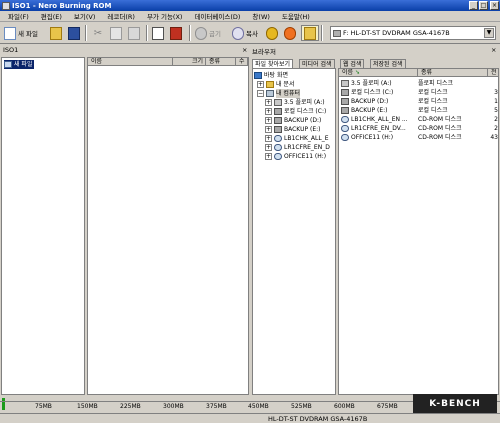 Image resolution: width=500 pixels, height=423 pixels. Describe the element at coordinates (318, 419) in the screenshot. I see `status-drive: HL-DT-ST DVDRAM GSA-4167B` at that location.